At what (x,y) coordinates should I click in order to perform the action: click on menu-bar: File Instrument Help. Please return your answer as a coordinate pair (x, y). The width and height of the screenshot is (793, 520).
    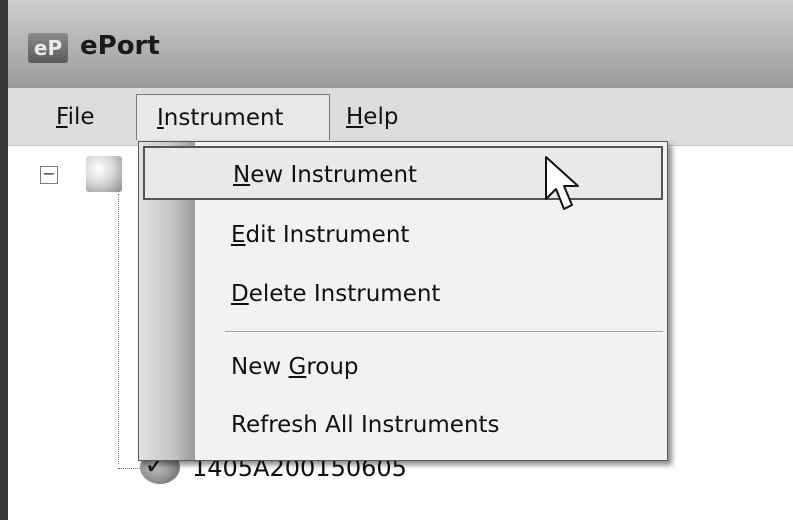
    Looking at the image, I should click on (400, 117).